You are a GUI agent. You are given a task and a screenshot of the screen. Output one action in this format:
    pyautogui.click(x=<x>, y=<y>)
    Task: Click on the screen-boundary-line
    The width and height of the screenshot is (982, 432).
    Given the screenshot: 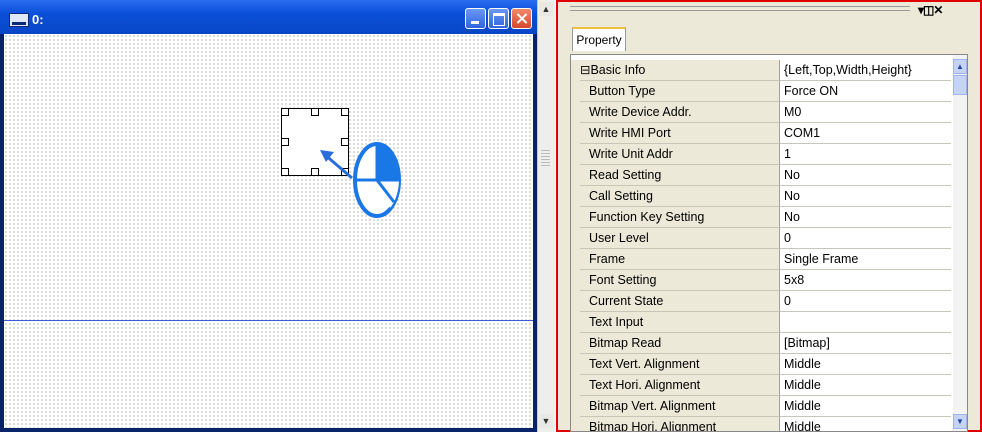 What is the action you would take?
    pyautogui.click(x=268, y=320)
    